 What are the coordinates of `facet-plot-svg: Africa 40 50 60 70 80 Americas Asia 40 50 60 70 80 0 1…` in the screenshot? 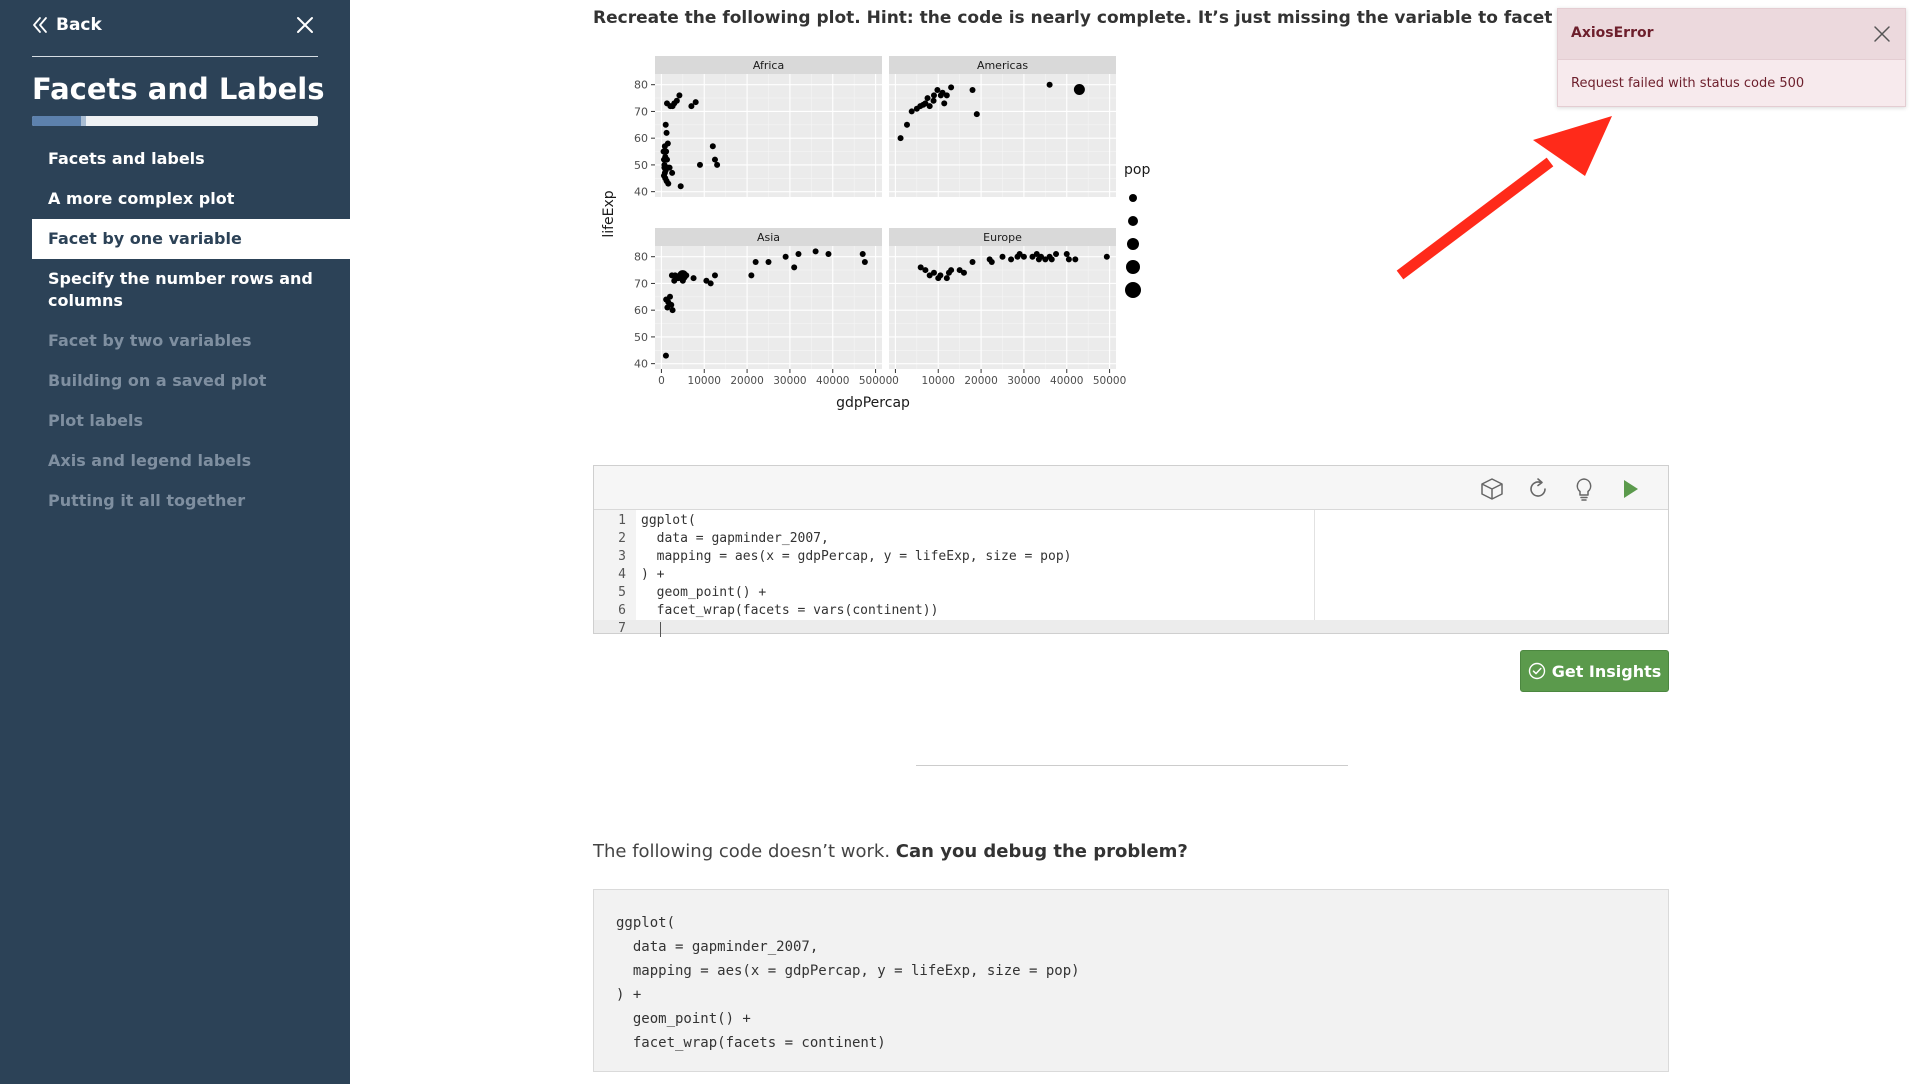 It's located at (904, 233).